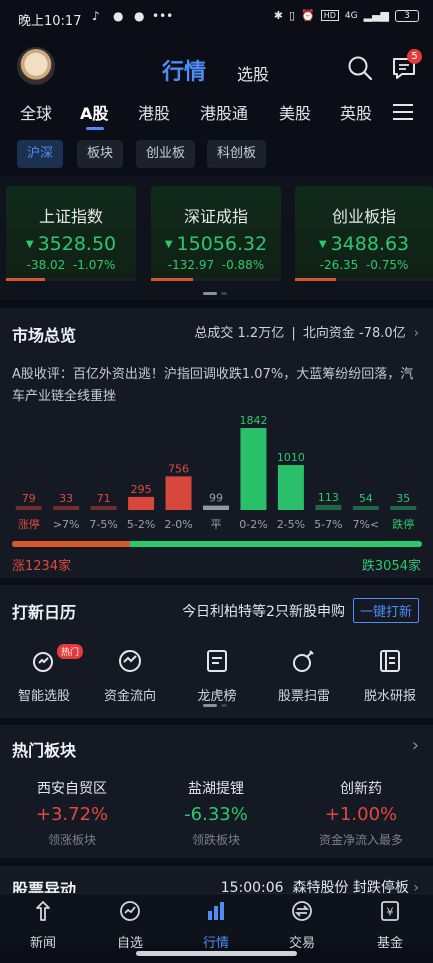  Describe the element at coordinates (129, 943) in the screenshot. I see `nav-label: 自选` at that location.